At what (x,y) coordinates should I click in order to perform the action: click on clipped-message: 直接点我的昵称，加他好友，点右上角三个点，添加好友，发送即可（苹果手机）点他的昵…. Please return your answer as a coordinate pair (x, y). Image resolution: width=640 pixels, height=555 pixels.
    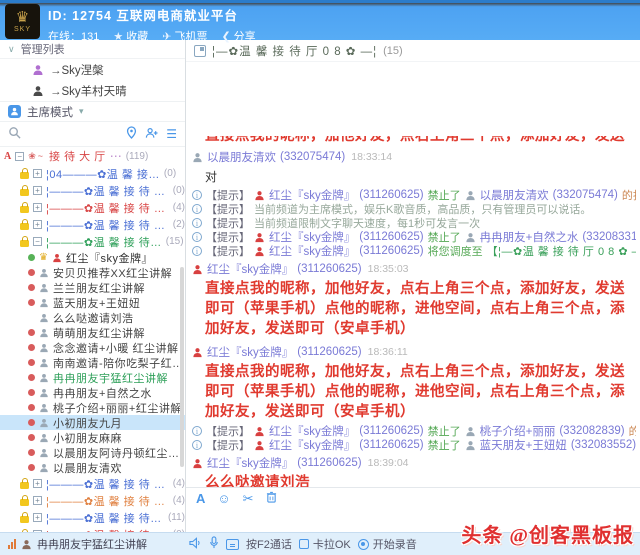
    Looking at the image, I should click on (414, 140).